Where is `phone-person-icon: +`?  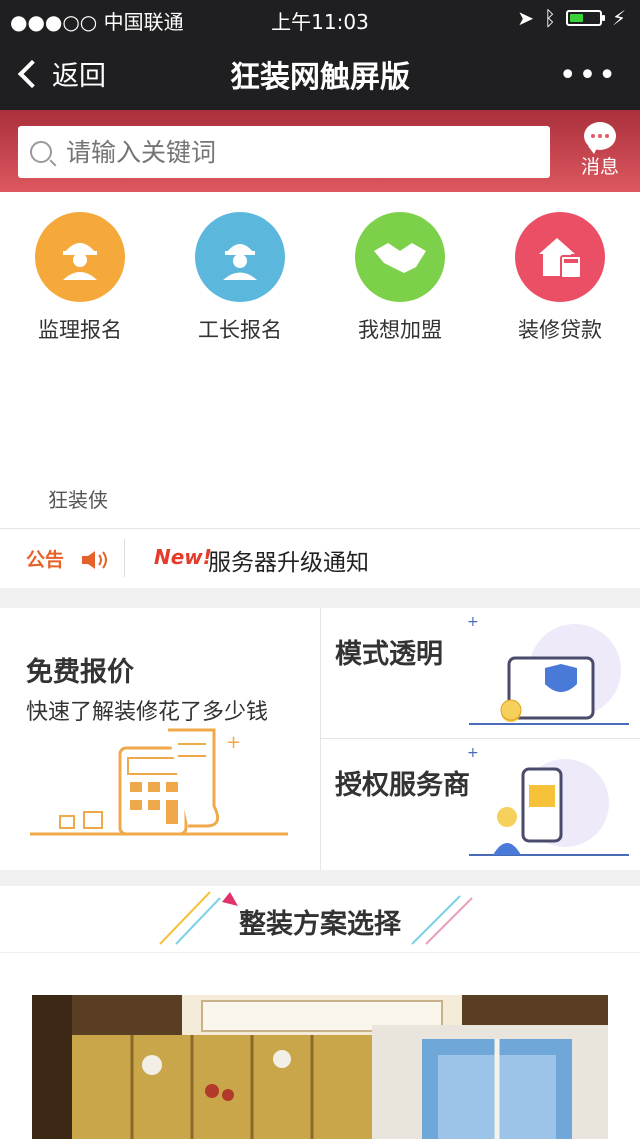
phone-person-icon: + is located at coordinates (548, 800).